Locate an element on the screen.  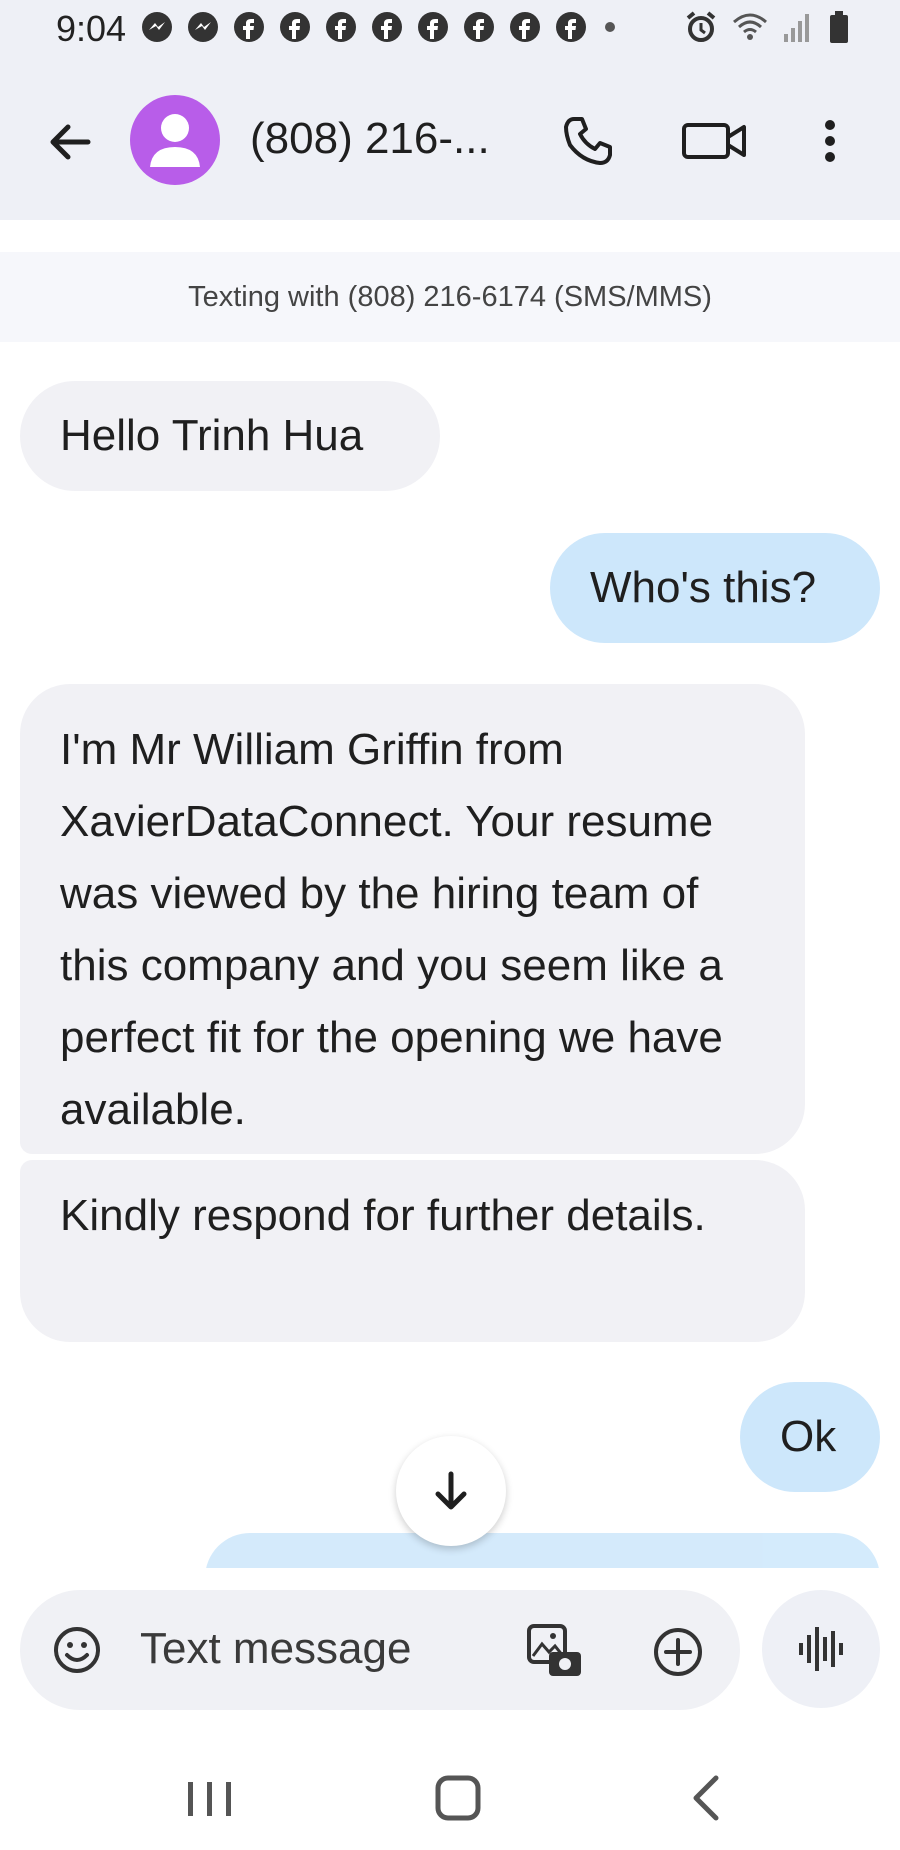
alarm-icon is located at coordinates (701, 26).